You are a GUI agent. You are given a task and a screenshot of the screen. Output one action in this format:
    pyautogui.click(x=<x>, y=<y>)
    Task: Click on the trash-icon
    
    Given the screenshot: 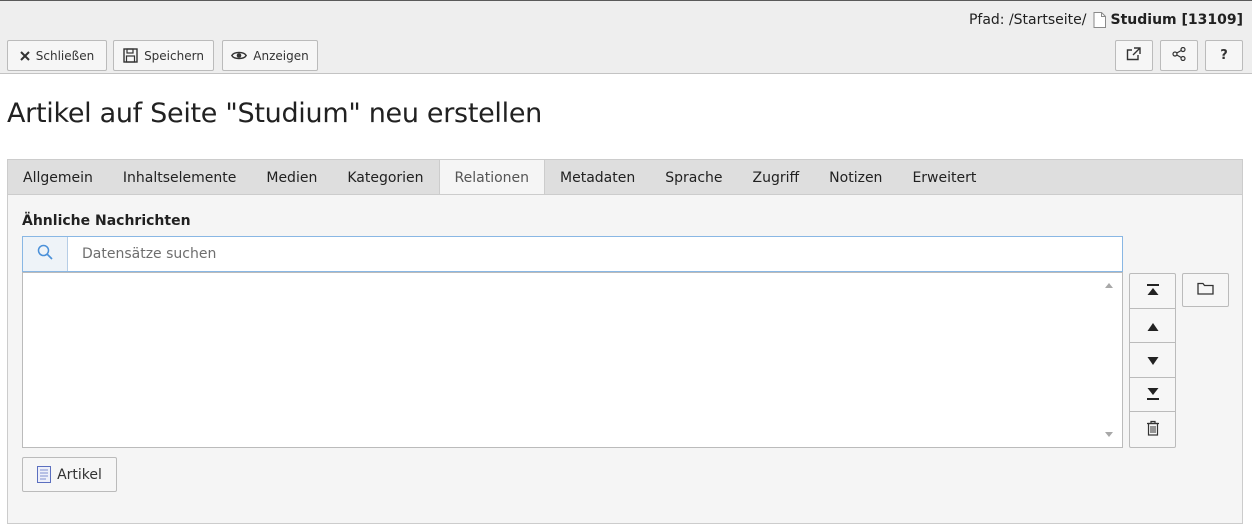 What is the action you would take?
    pyautogui.click(x=1153, y=430)
    